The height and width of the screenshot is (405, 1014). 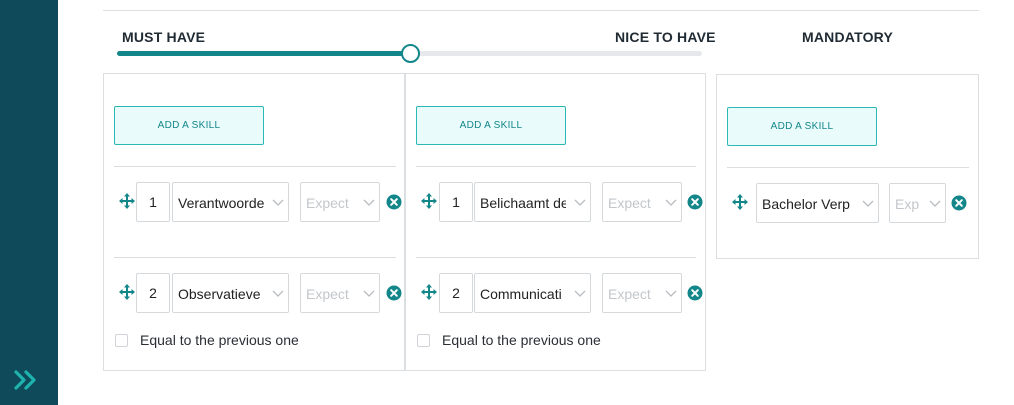 I want to click on skill-select: Bachelor Verp, so click(x=817, y=203).